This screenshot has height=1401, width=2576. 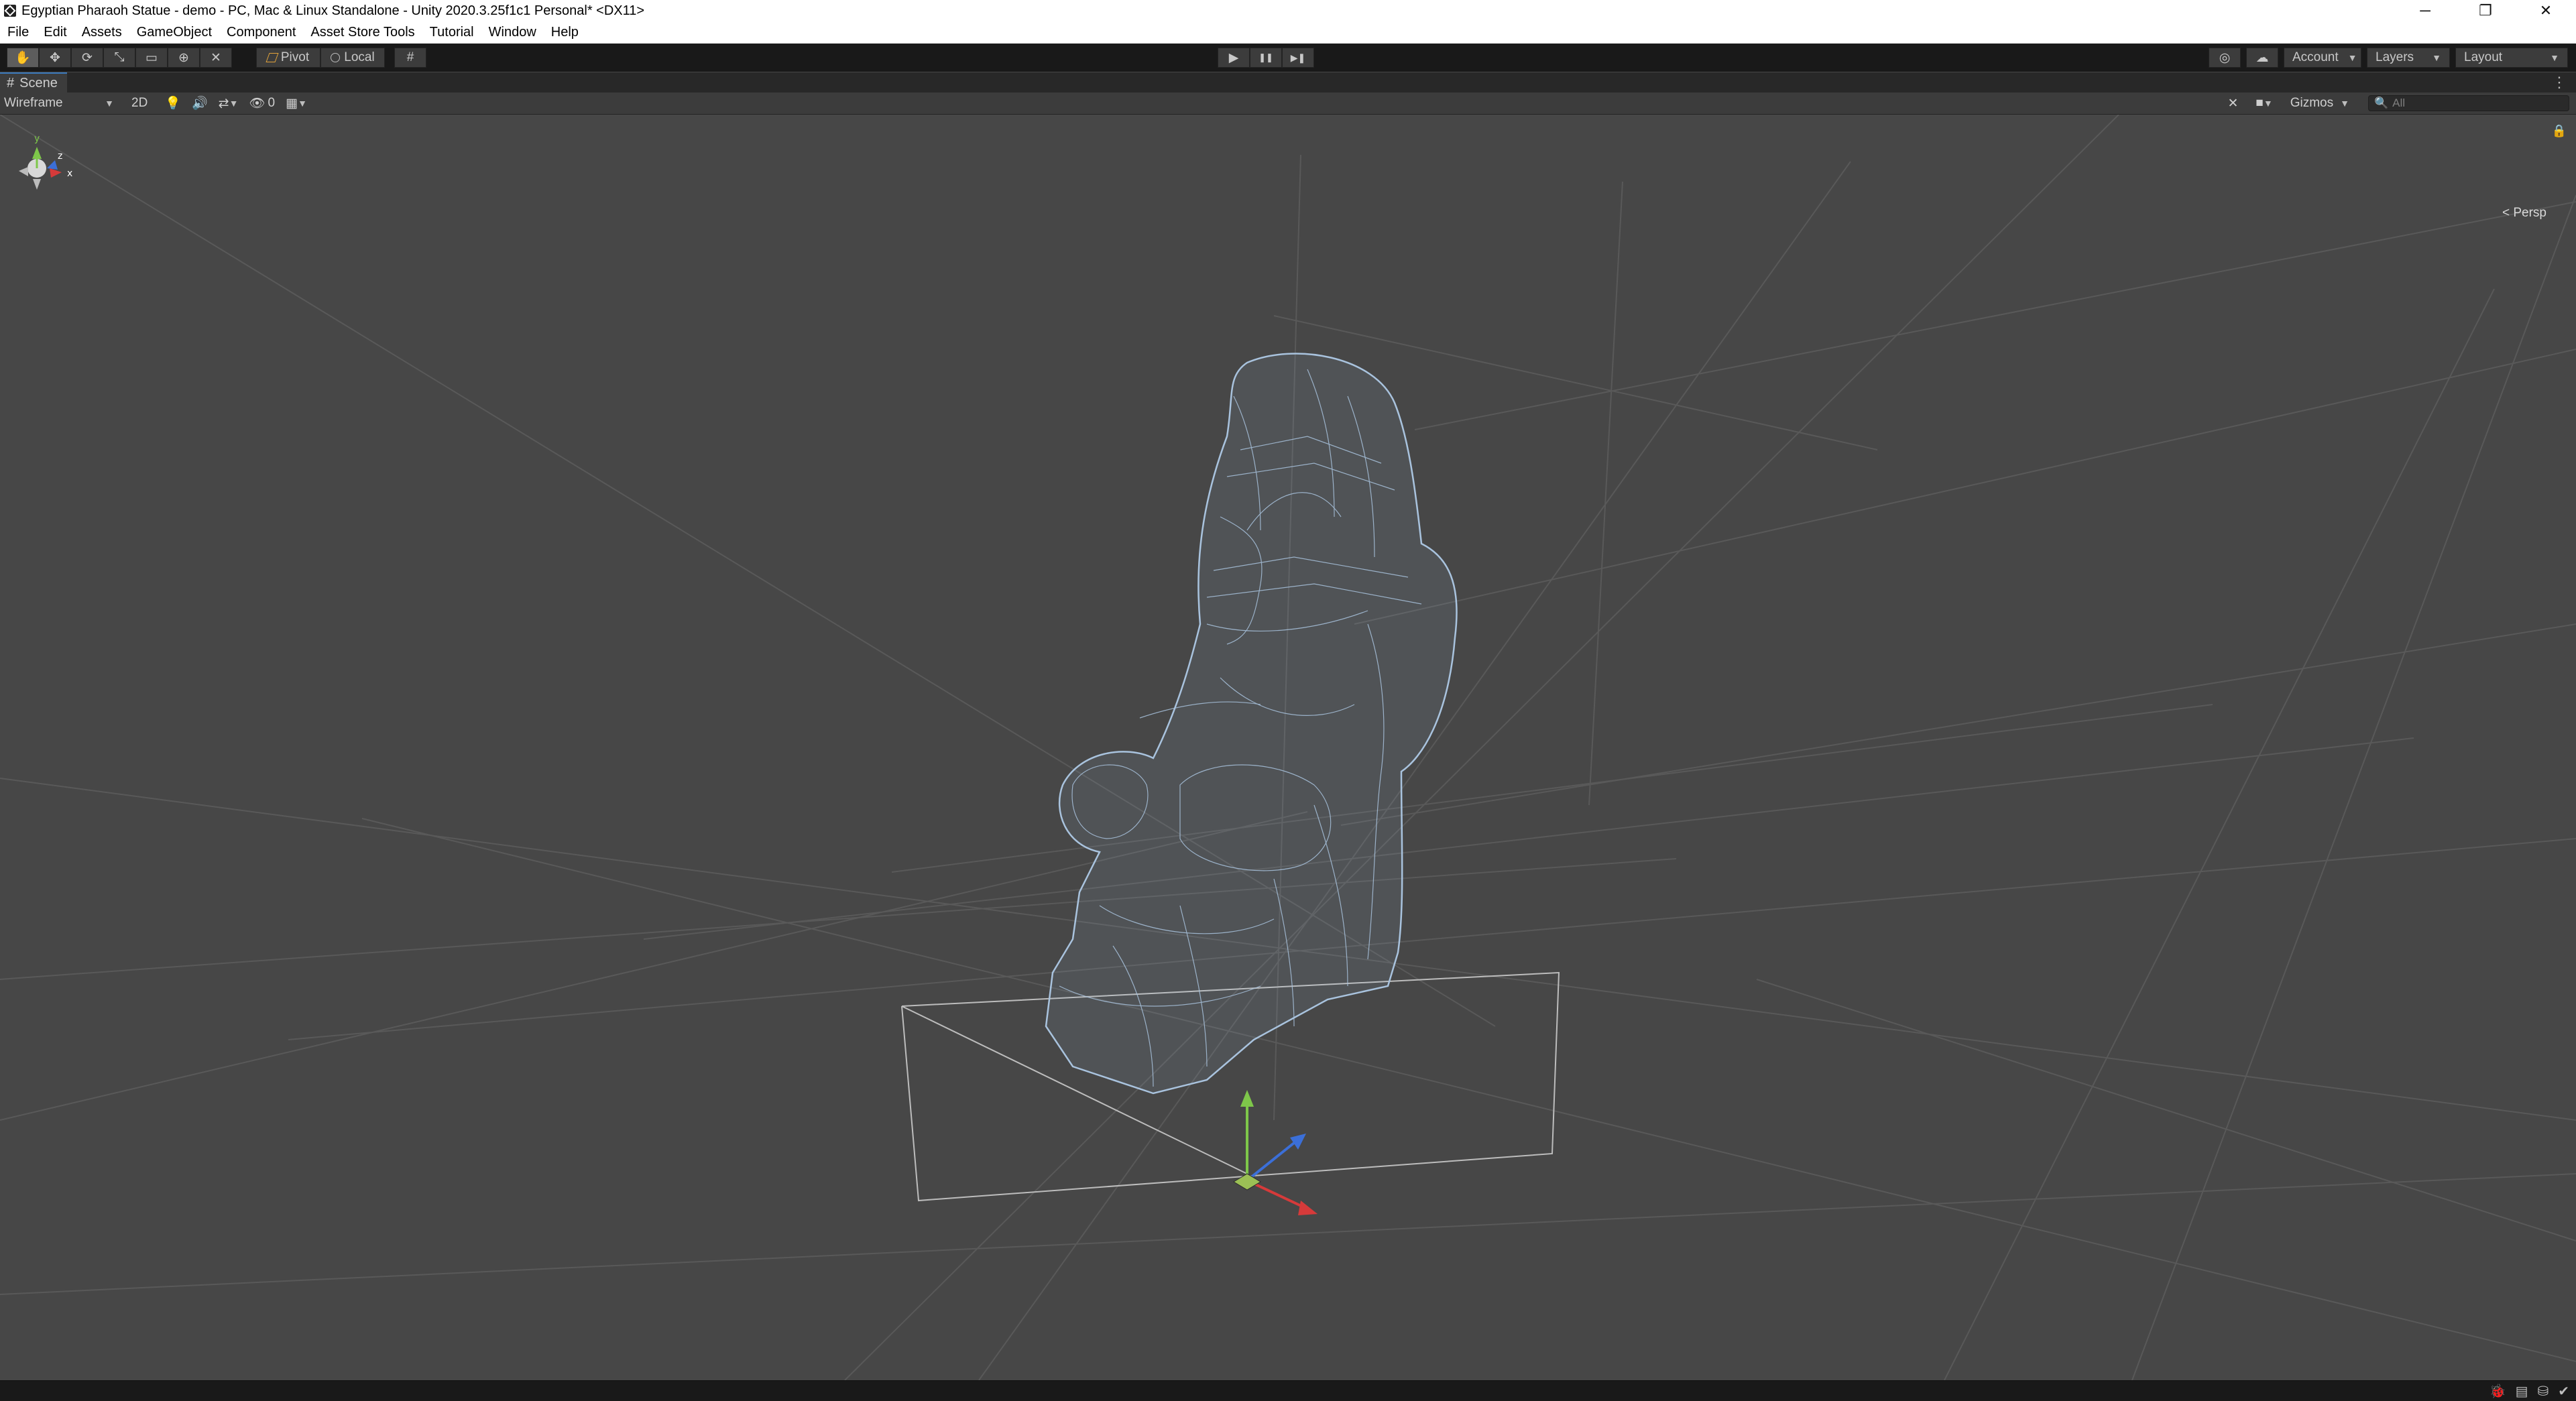 What do you see at coordinates (1234, 58) in the screenshot?
I see `play-button: ▶` at bounding box center [1234, 58].